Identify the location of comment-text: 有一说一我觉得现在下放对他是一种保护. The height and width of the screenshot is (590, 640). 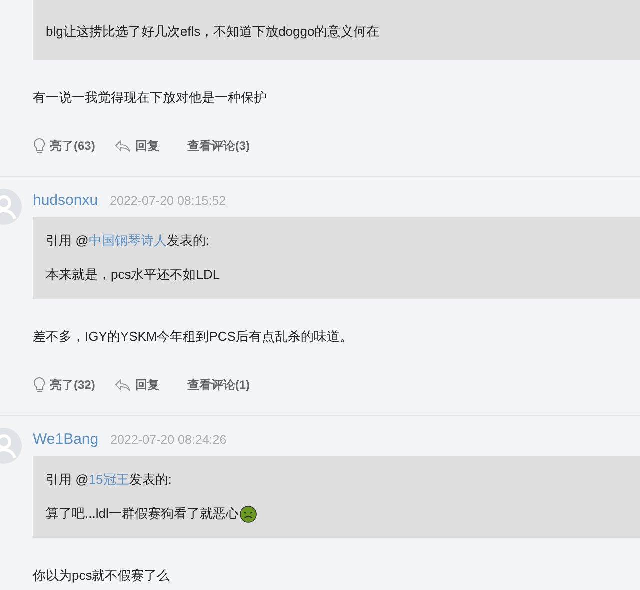
(150, 98).